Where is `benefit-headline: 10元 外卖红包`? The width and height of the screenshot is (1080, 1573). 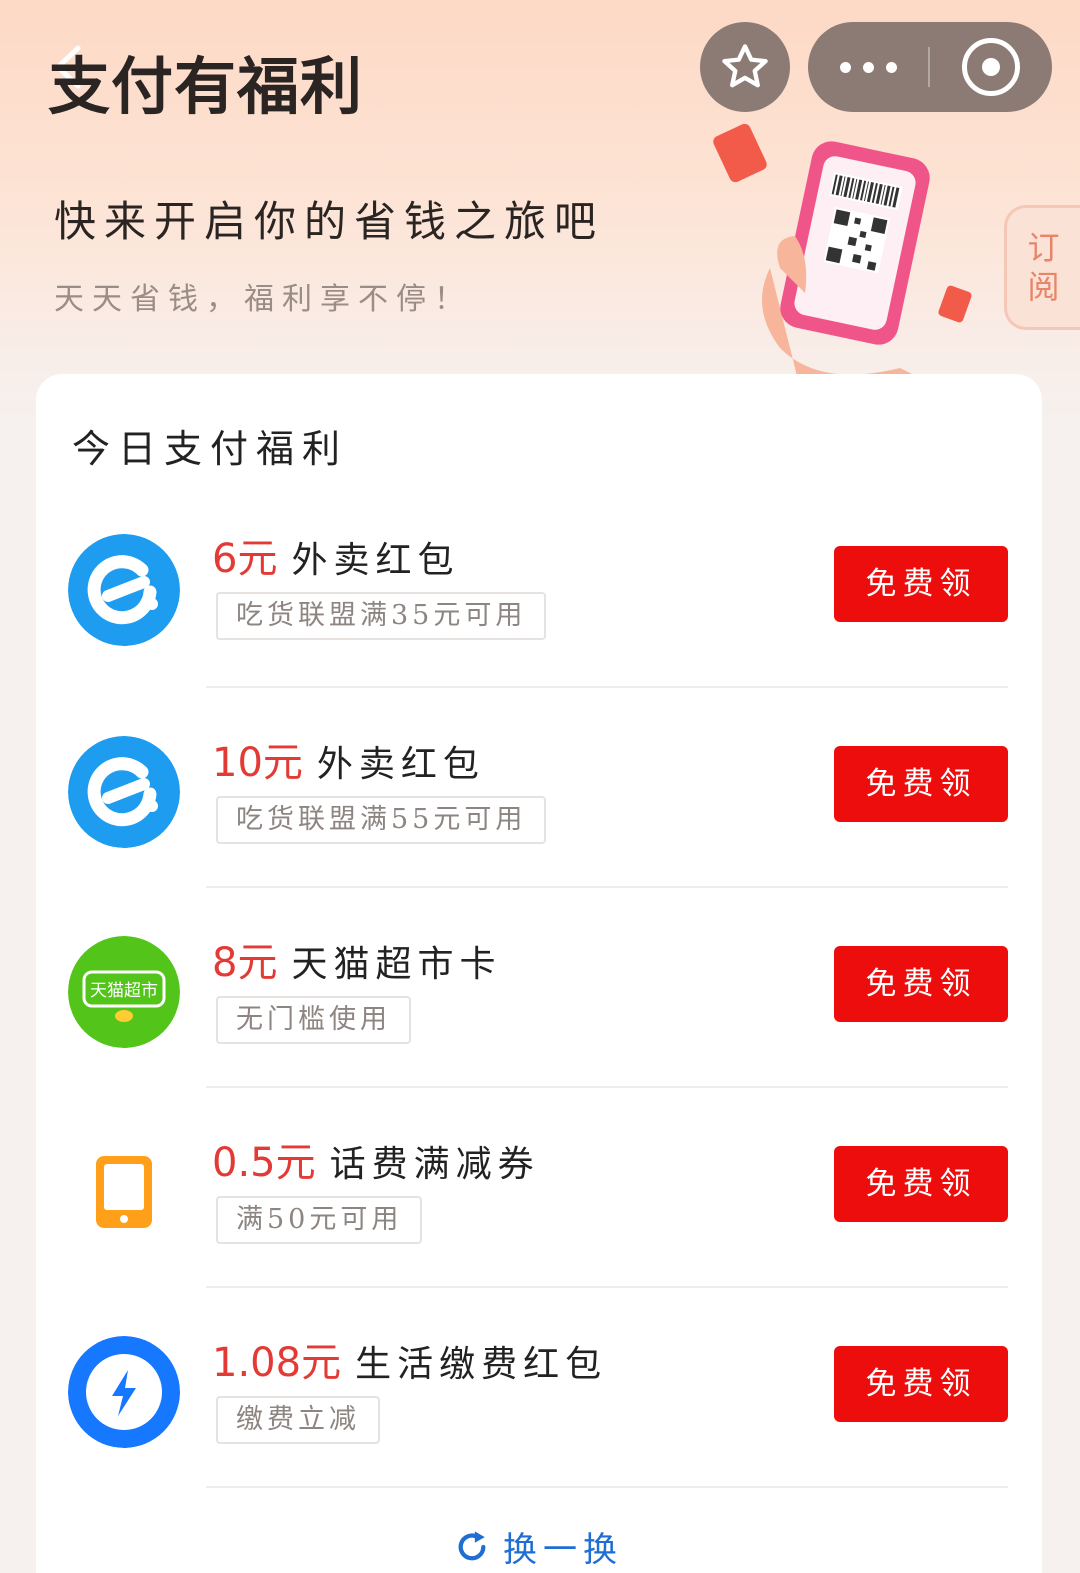
benefit-headline: 10元 外卖红包 is located at coordinates (348, 759).